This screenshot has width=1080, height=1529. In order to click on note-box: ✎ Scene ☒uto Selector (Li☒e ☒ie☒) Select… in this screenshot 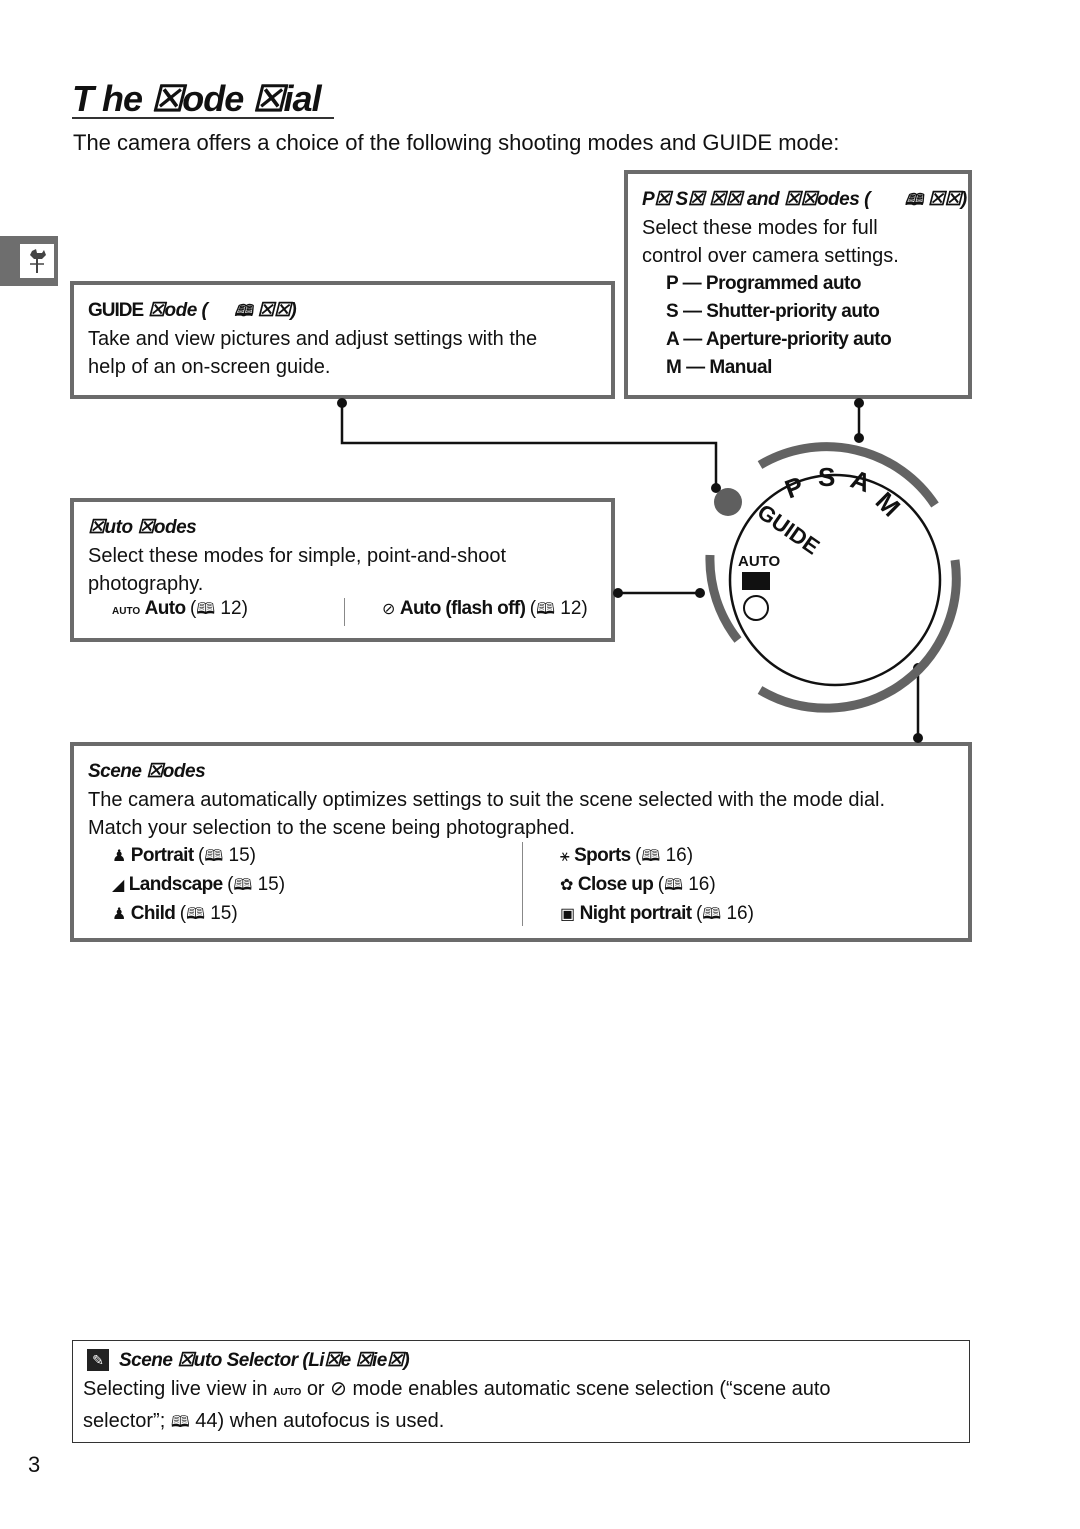, I will do `click(521, 1391)`.